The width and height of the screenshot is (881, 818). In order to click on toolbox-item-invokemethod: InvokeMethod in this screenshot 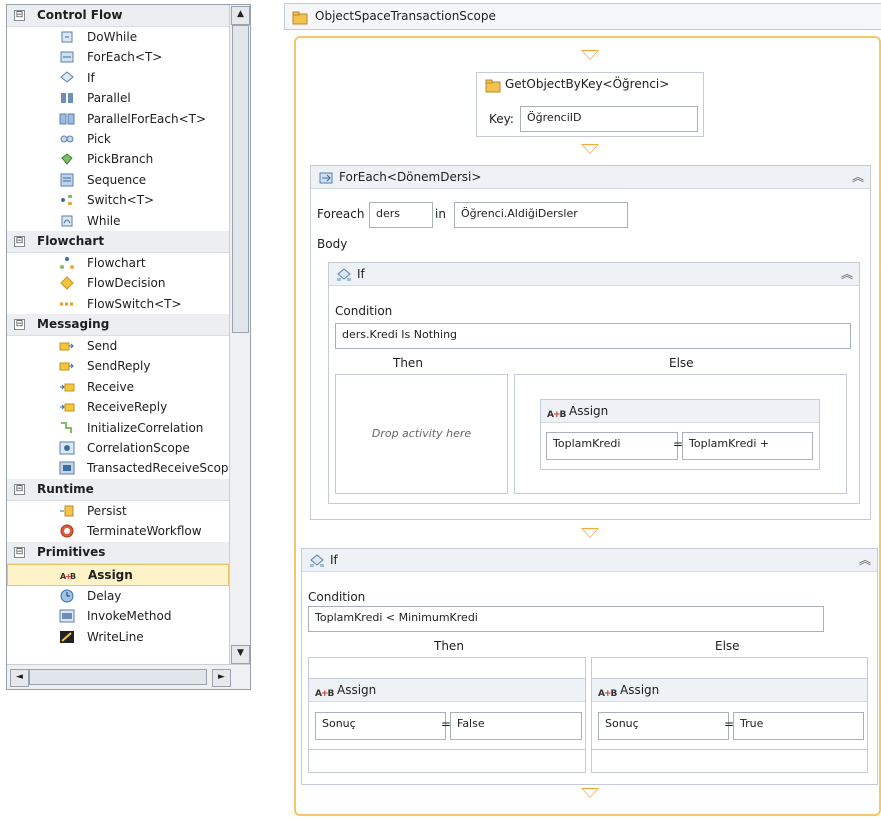, I will do `click(118, 616)`.